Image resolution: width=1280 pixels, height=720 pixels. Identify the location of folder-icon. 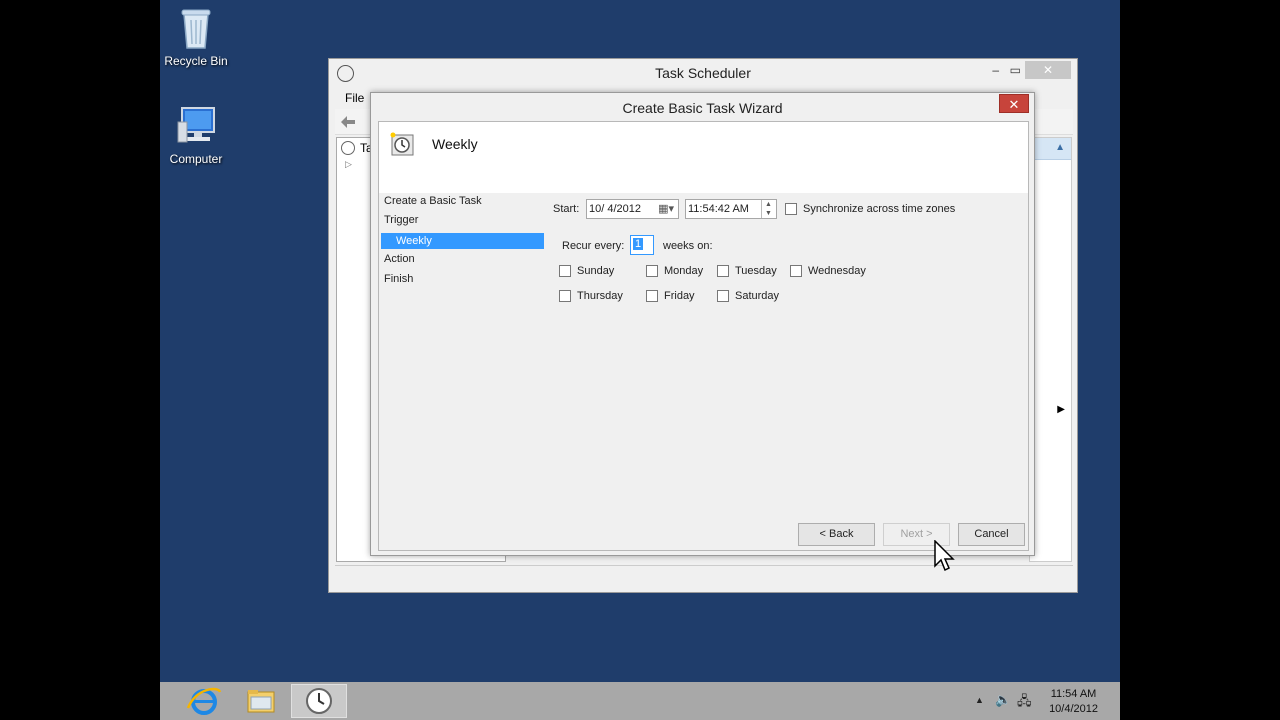
(261, 701).